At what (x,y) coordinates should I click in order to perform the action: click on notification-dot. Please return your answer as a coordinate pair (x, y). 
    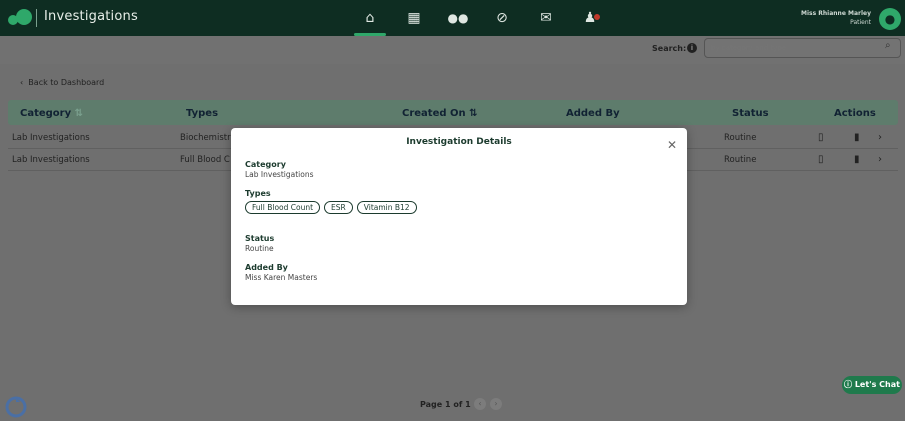
    Looking at the image, I should click on (597, 17).